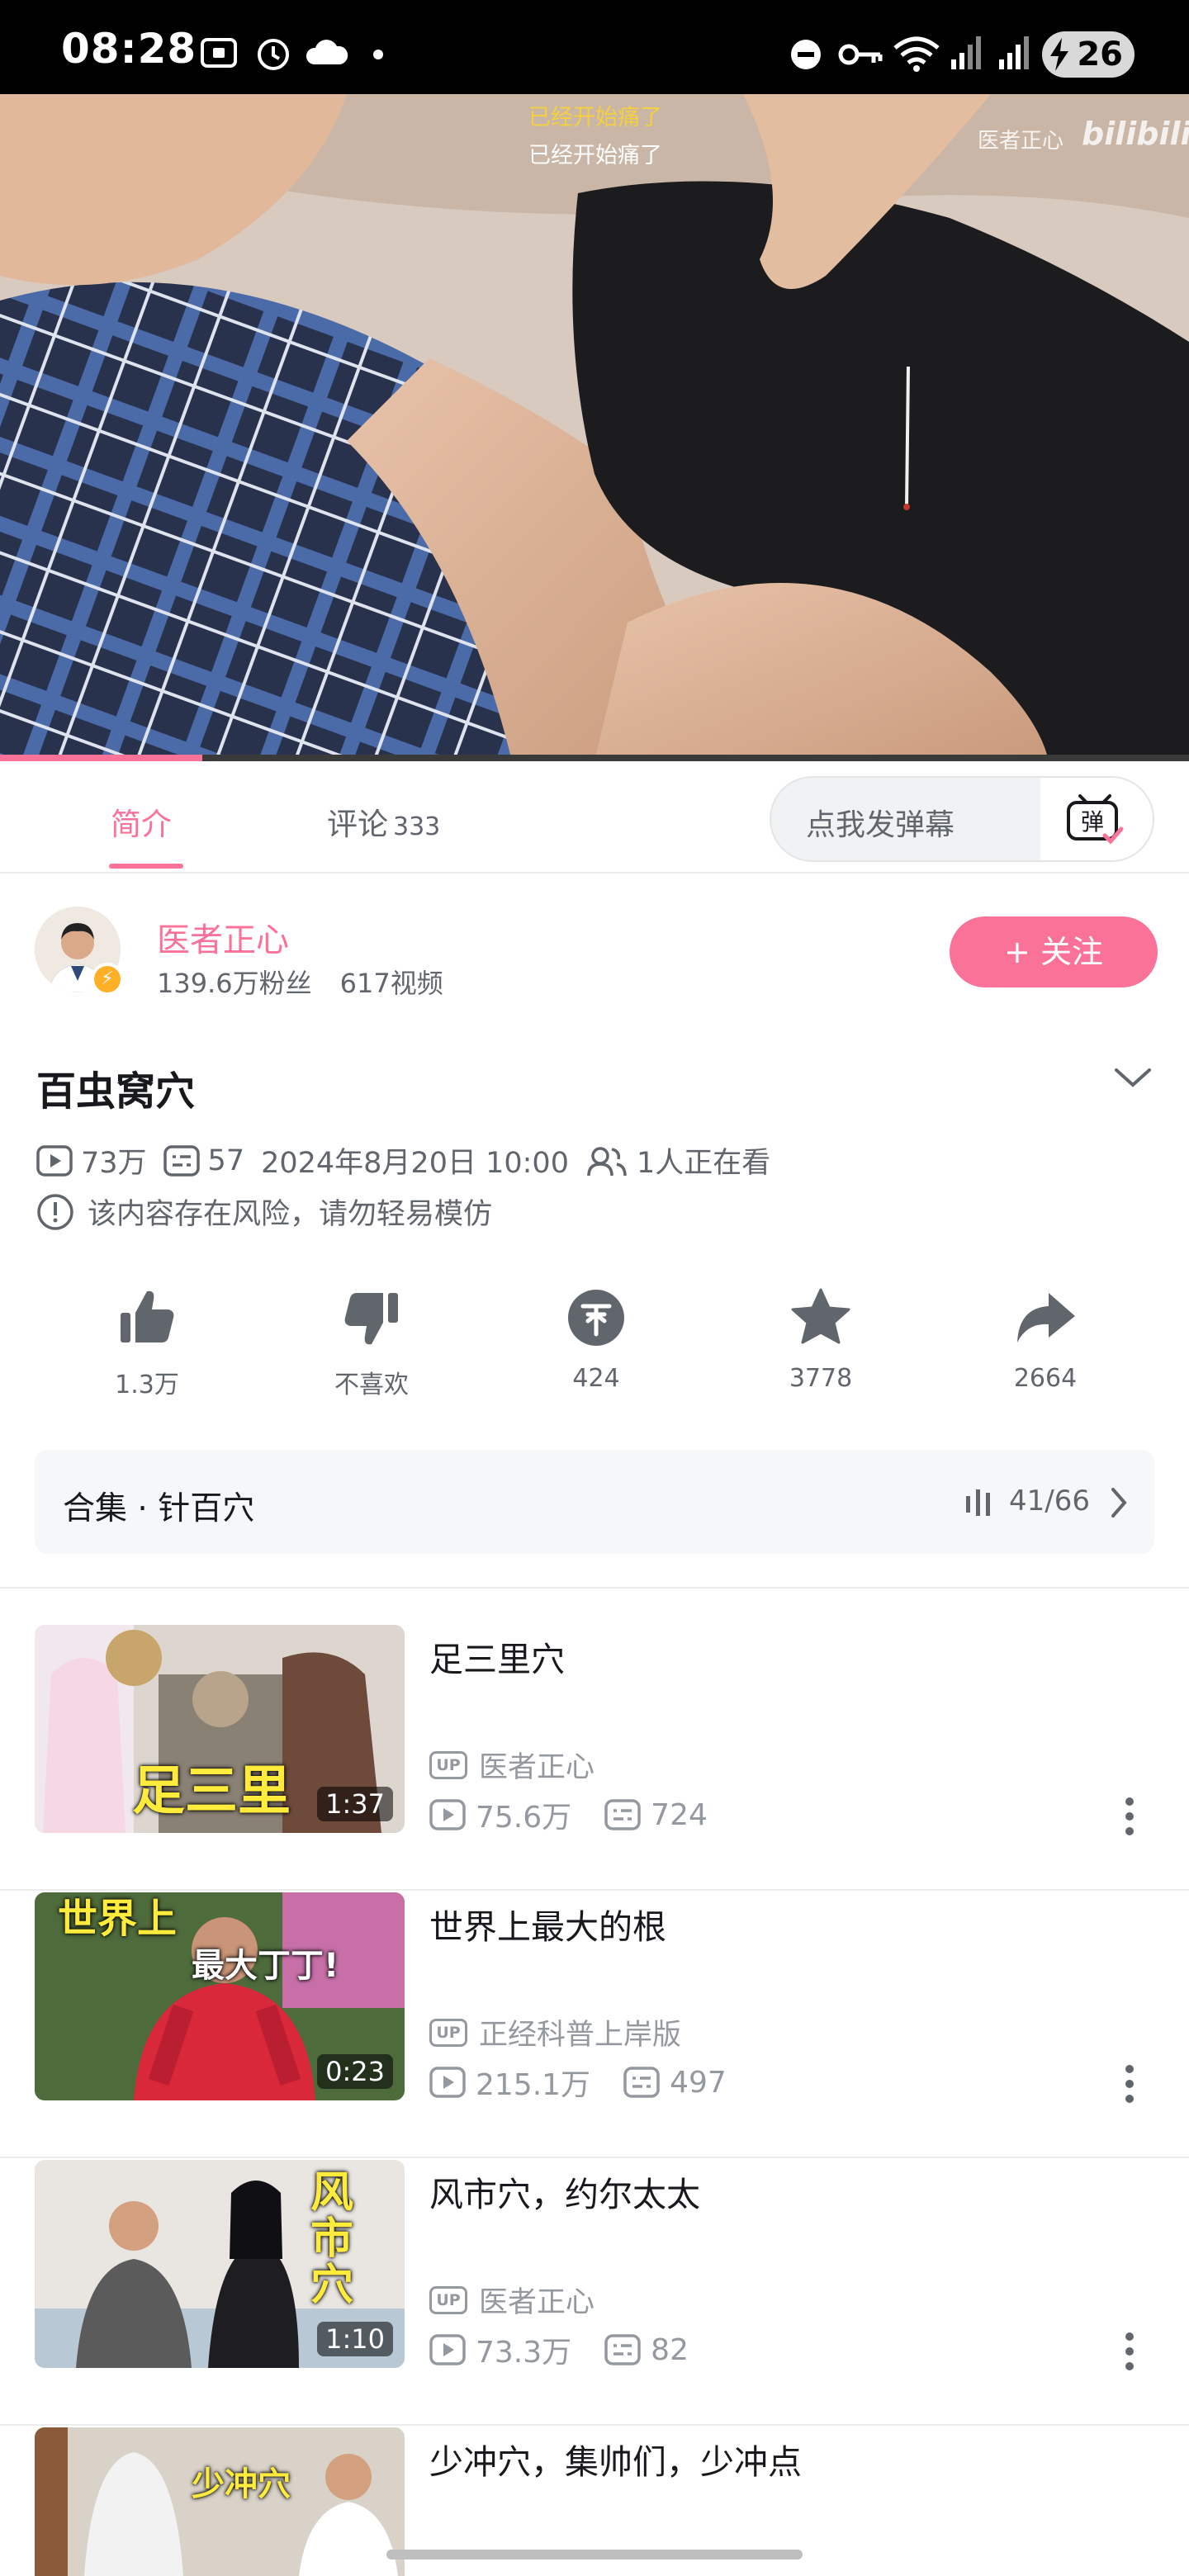 Image resolution: width=1189 pixels, height=2576 pixels. Describe the element at coordinates (101, 758) in the screenshot. I see `video-progress-played` at that location.